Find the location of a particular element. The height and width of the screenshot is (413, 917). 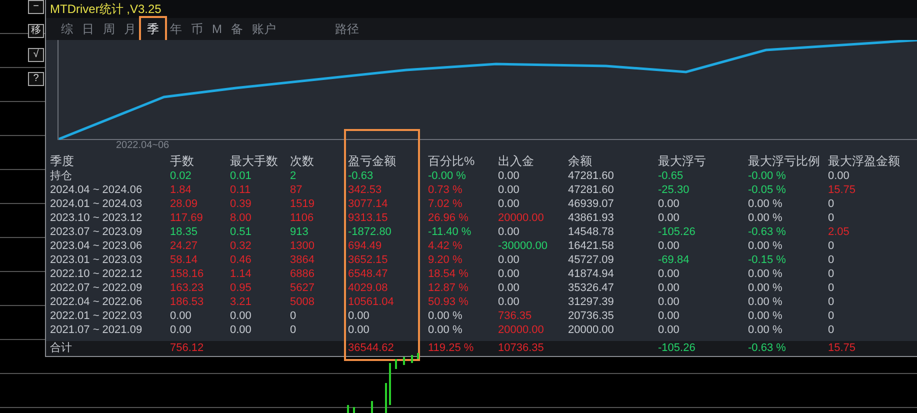

column-header: 出入金 is located at coordinates (516, 161).